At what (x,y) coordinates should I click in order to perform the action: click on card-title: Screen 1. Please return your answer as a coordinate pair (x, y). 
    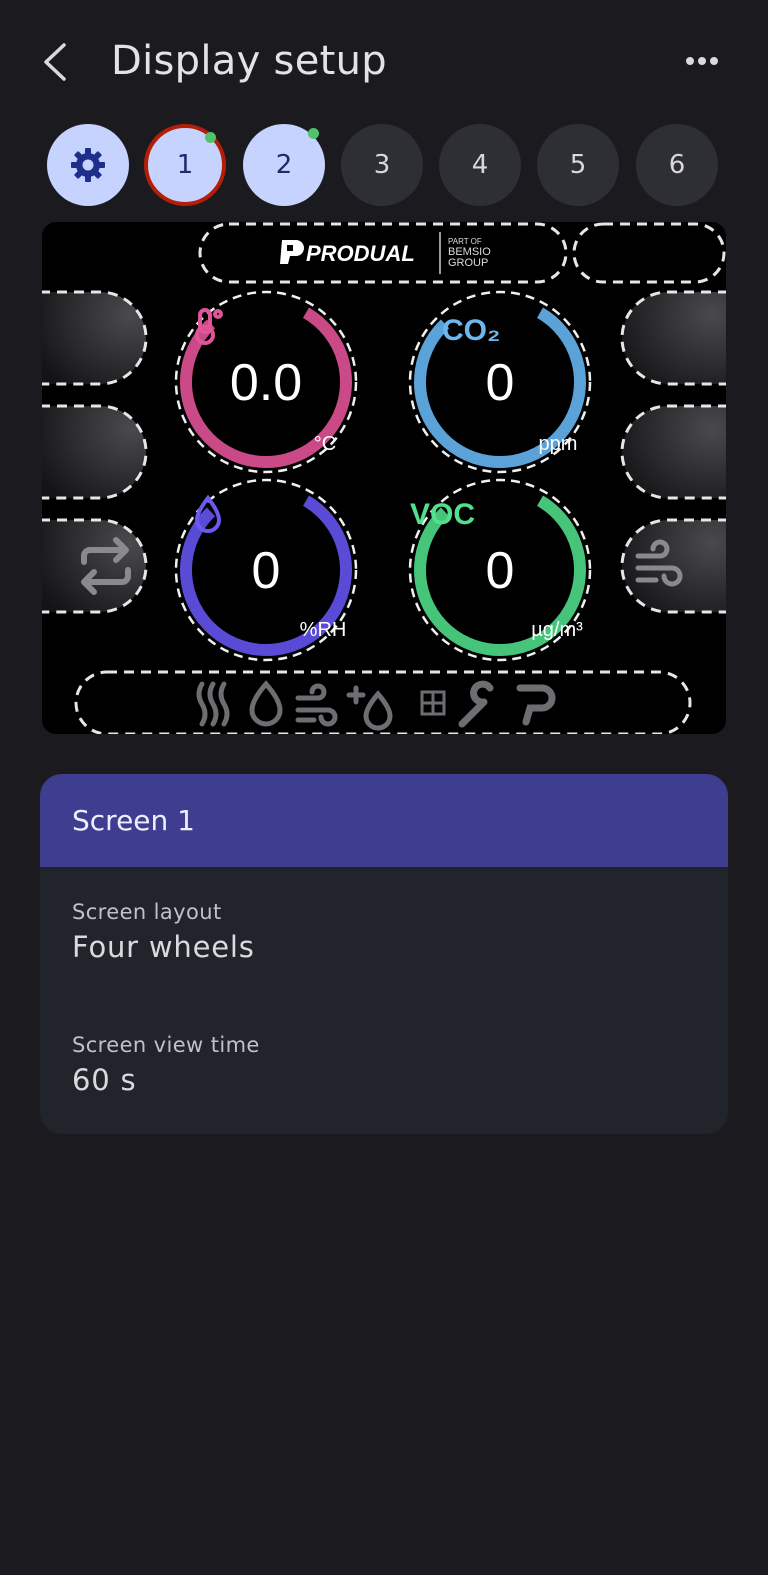
    Looking at the image, I should click on (384, 820).